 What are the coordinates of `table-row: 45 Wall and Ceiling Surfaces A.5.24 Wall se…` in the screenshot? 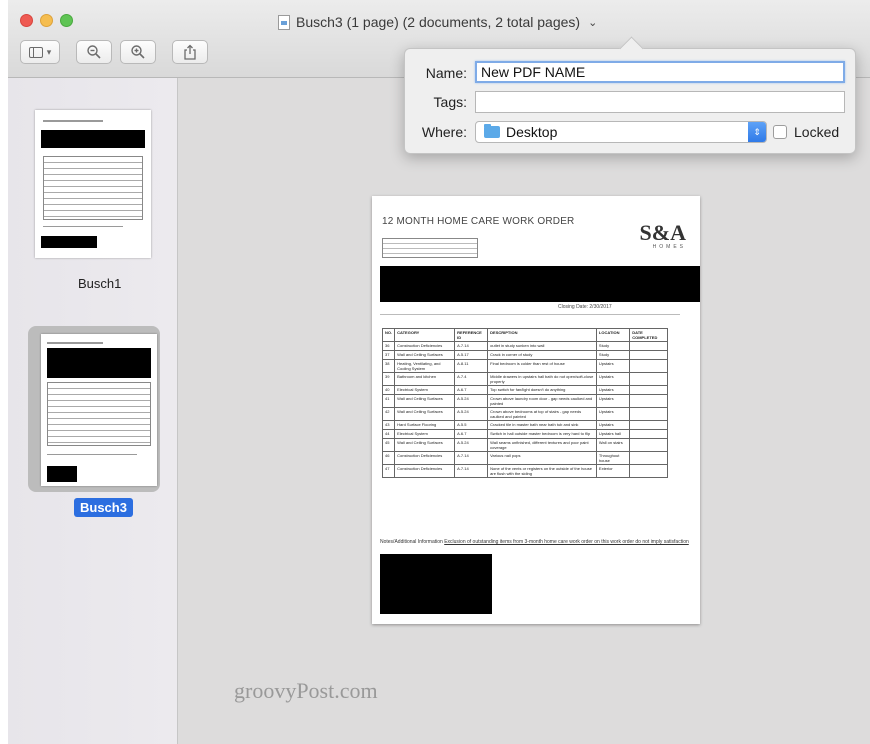 It's located at (524, 445).